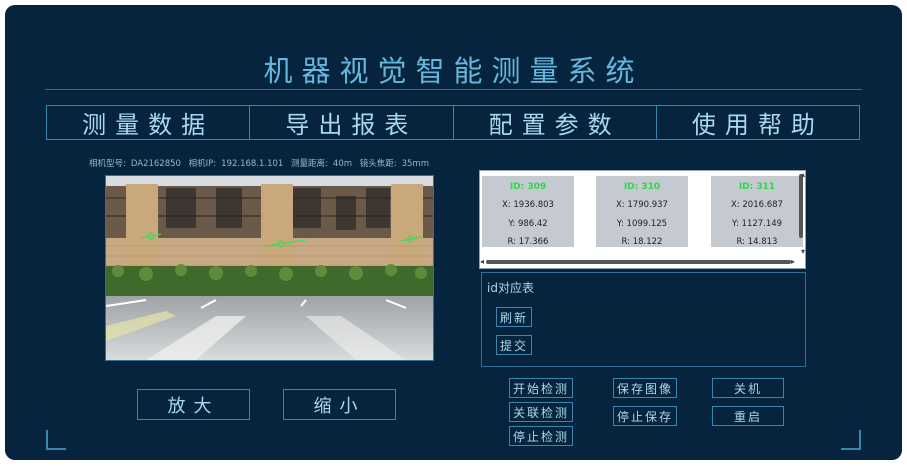 The image size is (907, 466). I want to click on scroll-down-icon: ▾, so click(803, 252).